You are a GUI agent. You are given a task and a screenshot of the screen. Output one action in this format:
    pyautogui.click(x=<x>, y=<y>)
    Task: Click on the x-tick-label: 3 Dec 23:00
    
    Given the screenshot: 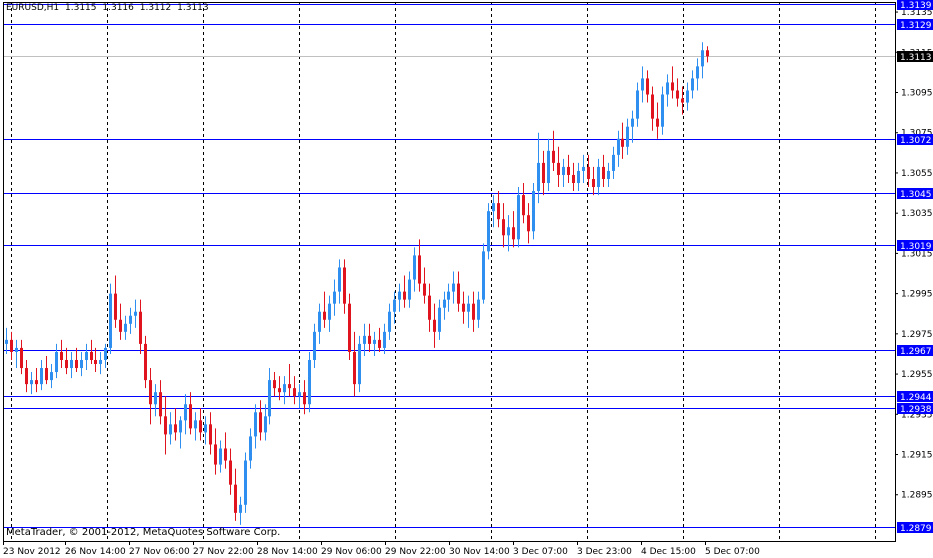 What is the action you would take?
    pyautogui.click(x=604, y=552)
    